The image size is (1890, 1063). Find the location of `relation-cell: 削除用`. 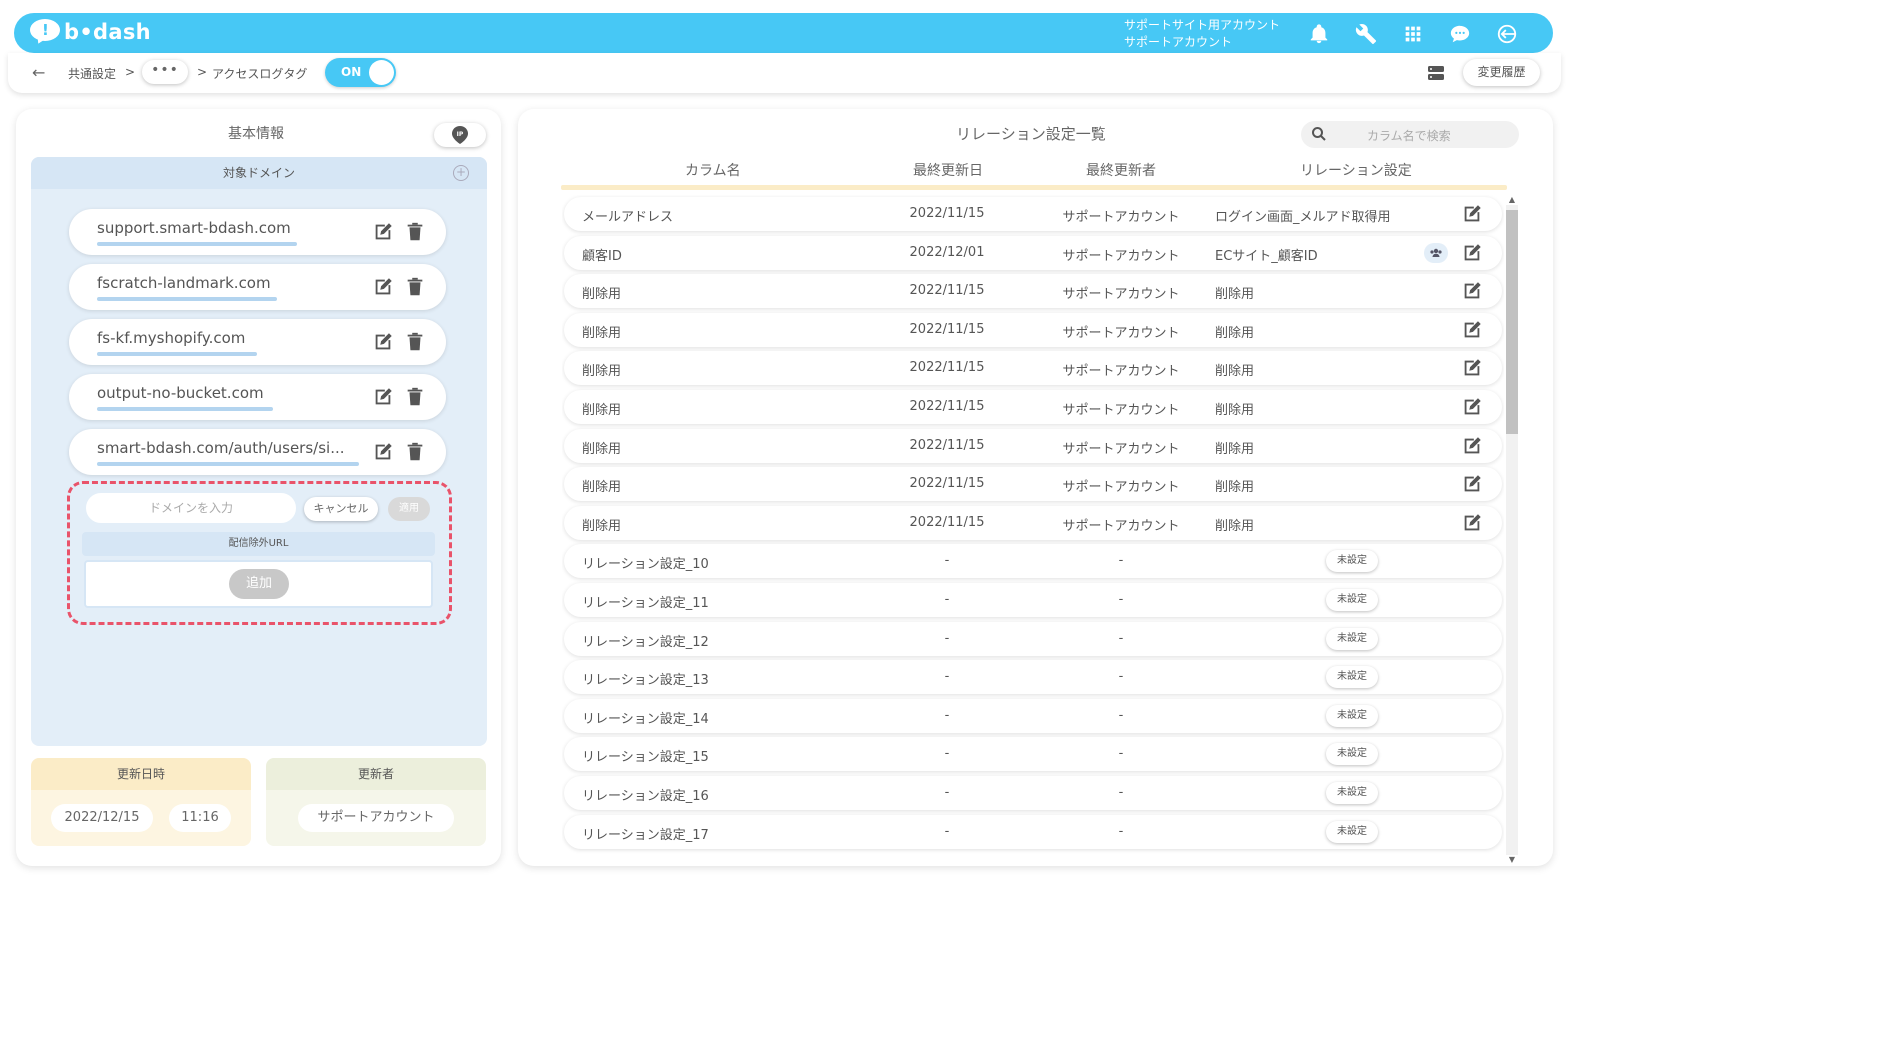

relation-cell: 削除用 is located at coordinates (1235, 488).